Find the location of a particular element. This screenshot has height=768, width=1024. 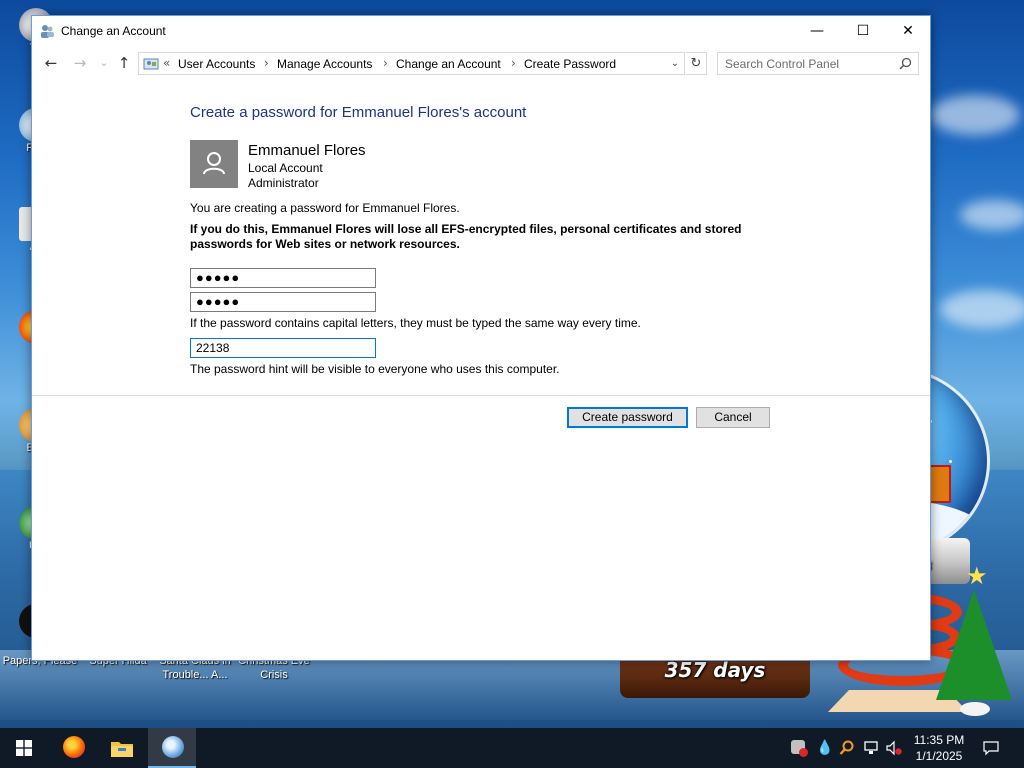

notification-icon is located at coordinates (991, 748).